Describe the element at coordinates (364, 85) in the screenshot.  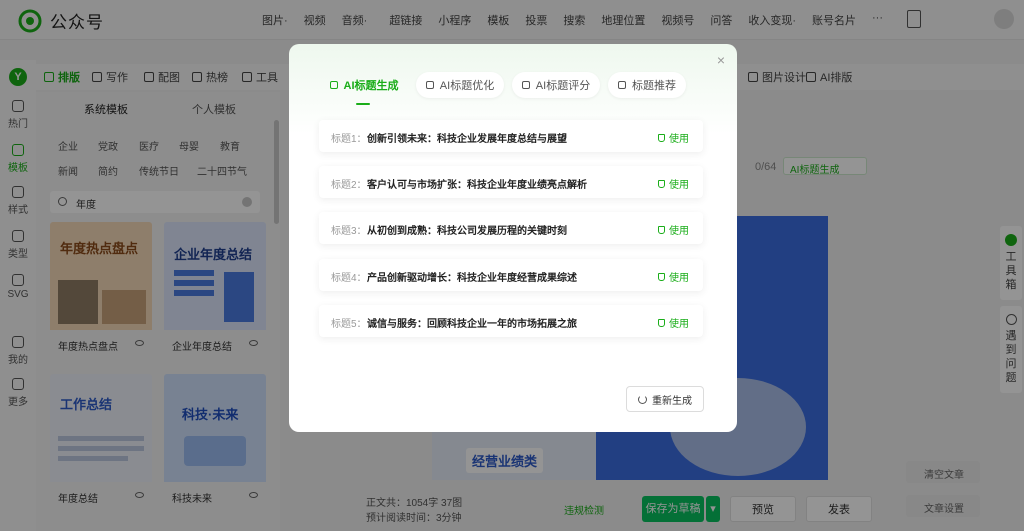
I see `tab-ai-title-generate: AI标题生成` at that location.